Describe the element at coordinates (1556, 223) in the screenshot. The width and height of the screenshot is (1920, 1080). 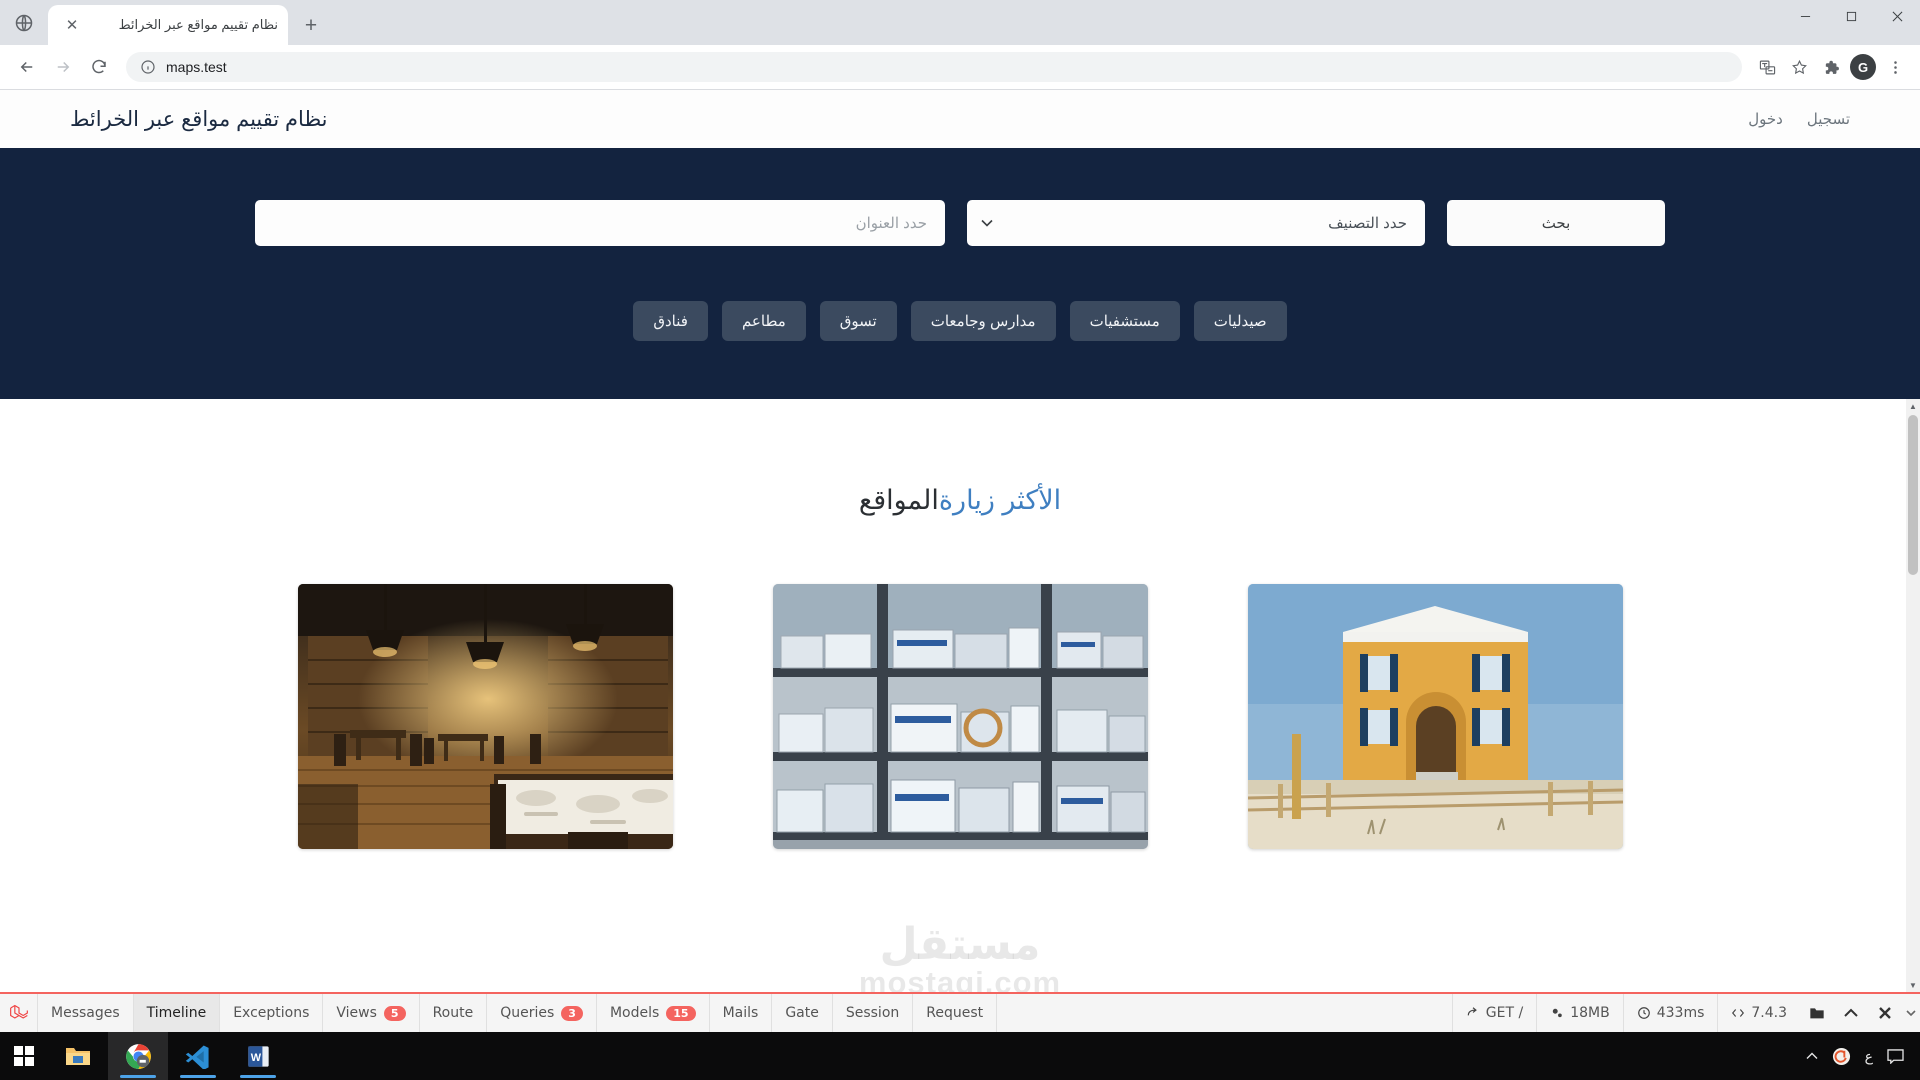
I see `search-button: بحث` at that location.